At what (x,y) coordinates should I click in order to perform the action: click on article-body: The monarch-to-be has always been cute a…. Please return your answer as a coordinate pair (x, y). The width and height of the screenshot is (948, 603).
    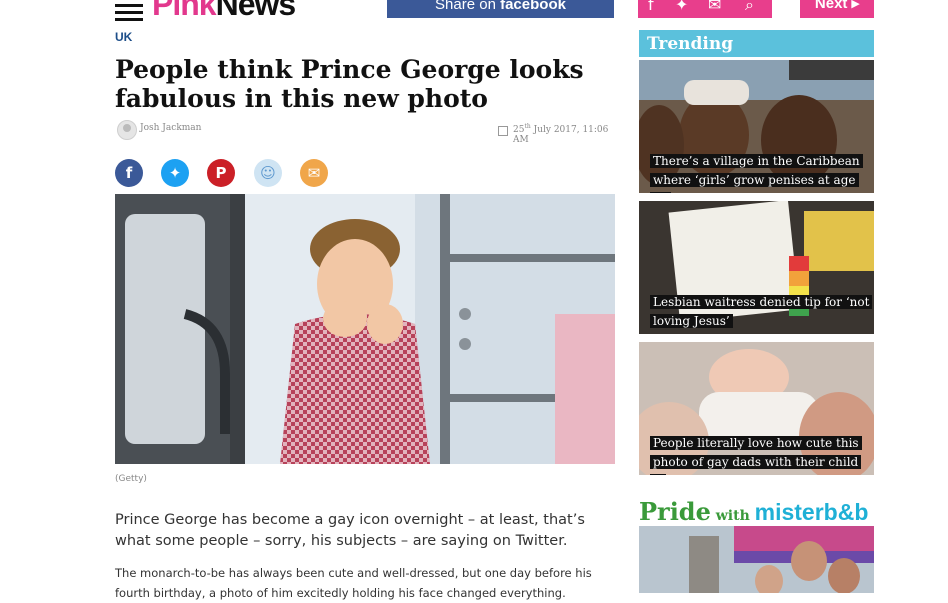
    Looking at the image, I should click on (353, 583).